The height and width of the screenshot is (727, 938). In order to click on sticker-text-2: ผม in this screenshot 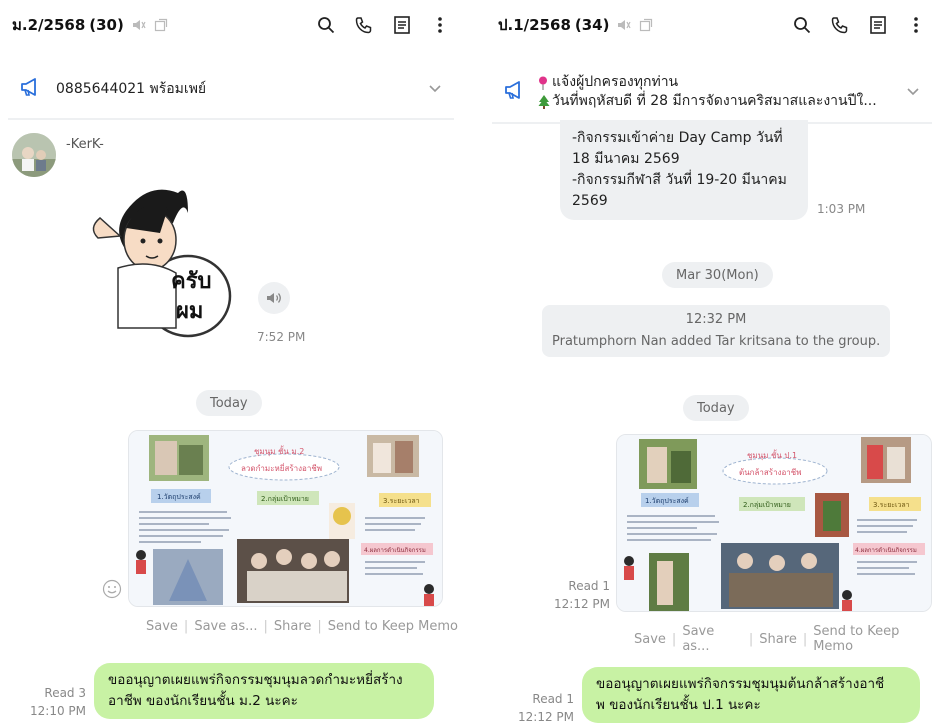, I will do `click(189, 311)`.